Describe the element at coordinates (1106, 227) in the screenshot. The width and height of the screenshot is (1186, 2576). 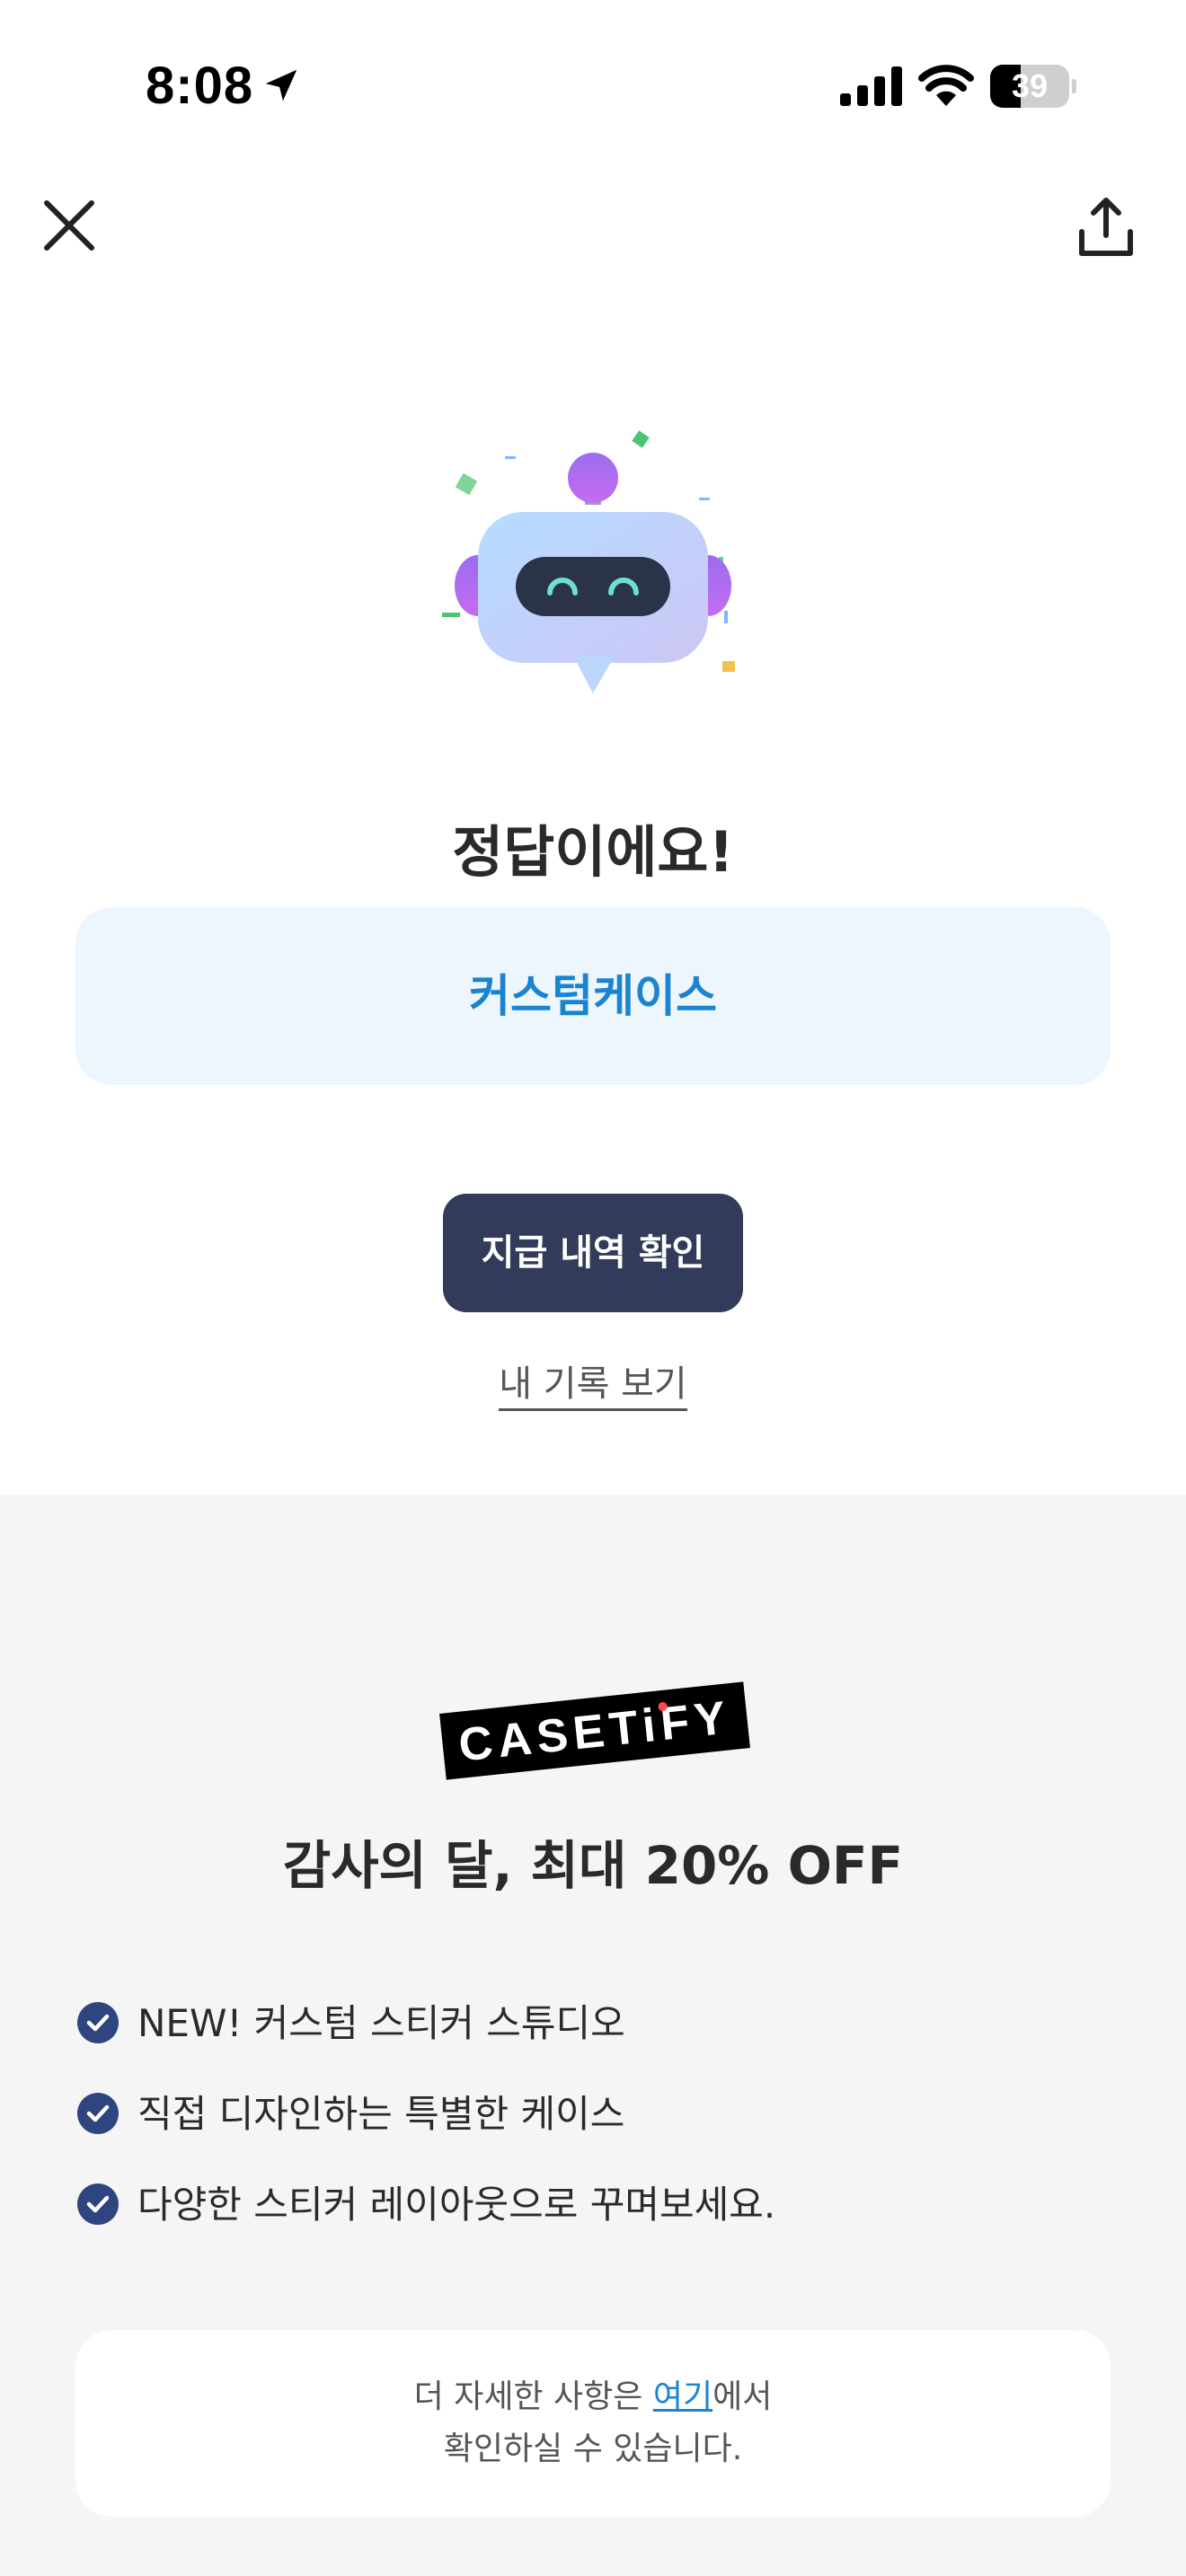
I see `share-icon` at that location.